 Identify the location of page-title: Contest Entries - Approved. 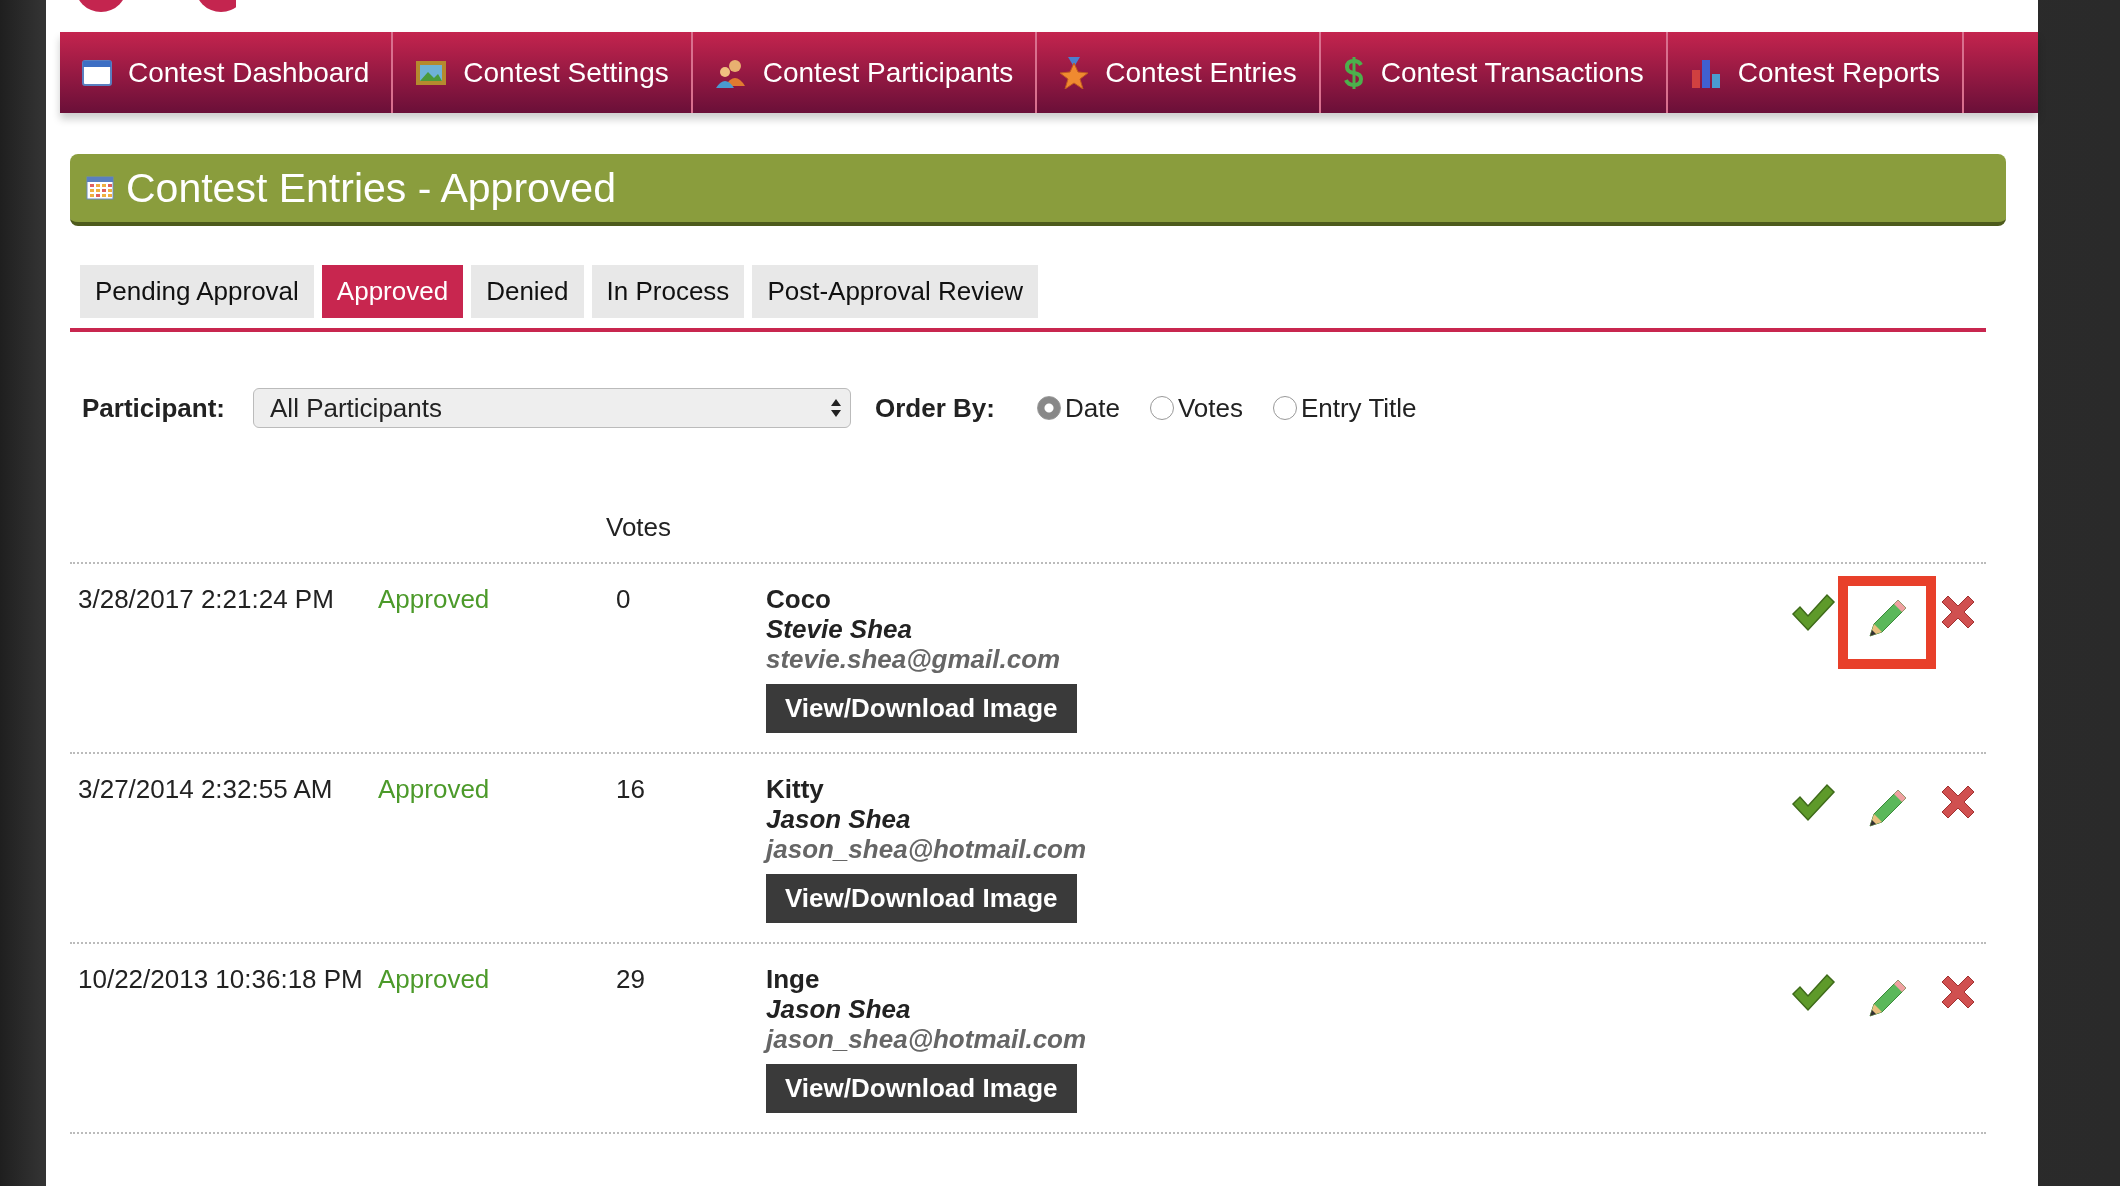
(371, 188).